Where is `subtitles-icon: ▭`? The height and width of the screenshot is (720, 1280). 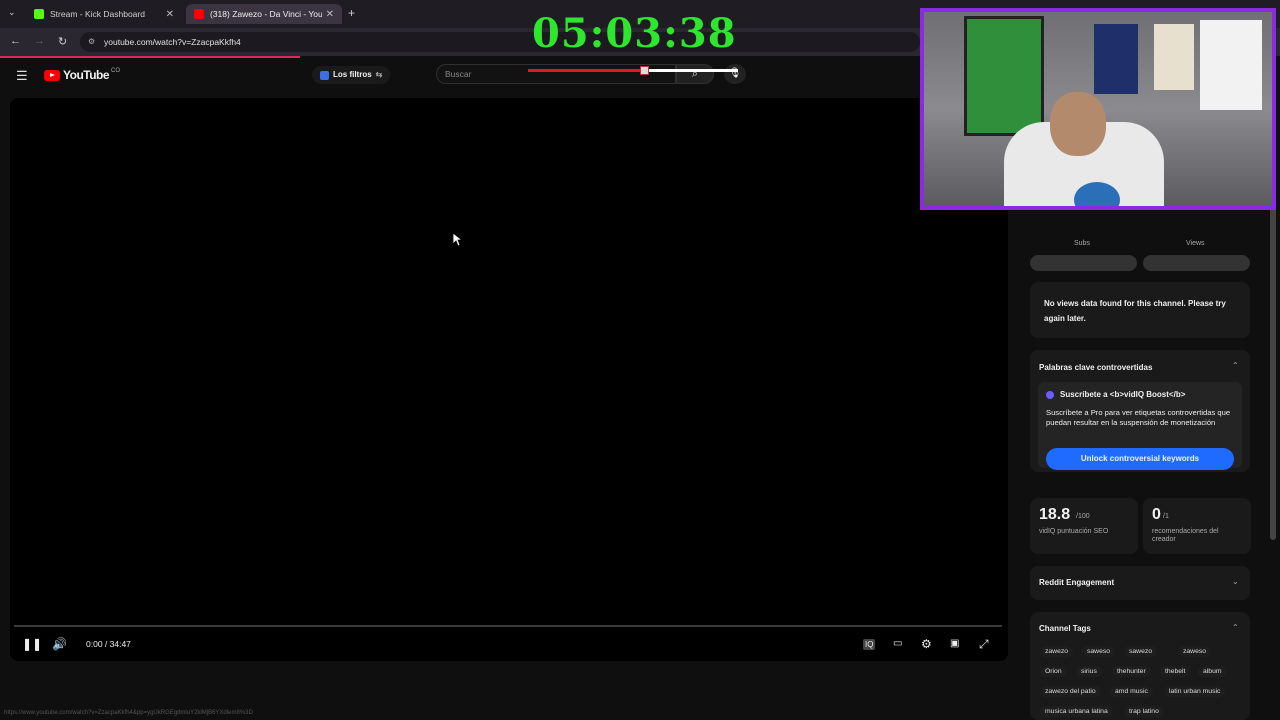 subtitles-icon: ▭ is located at coordinates (897, 643).